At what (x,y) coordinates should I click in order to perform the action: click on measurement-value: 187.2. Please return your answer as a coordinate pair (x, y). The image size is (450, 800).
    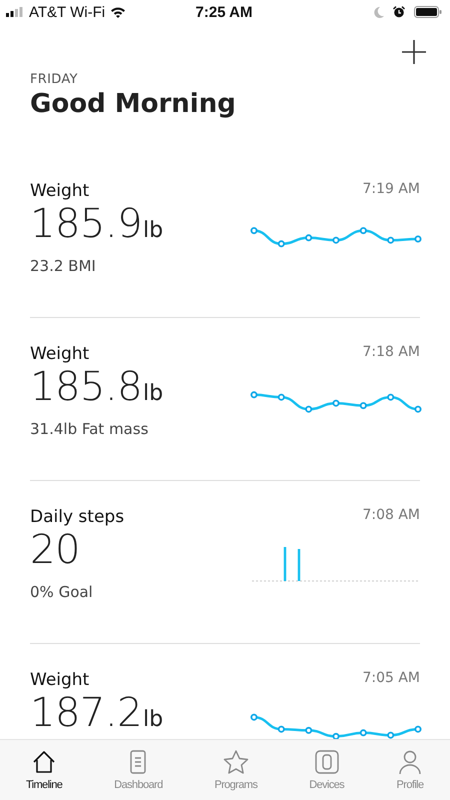
    Looking at the image, I should click on (86, 713).